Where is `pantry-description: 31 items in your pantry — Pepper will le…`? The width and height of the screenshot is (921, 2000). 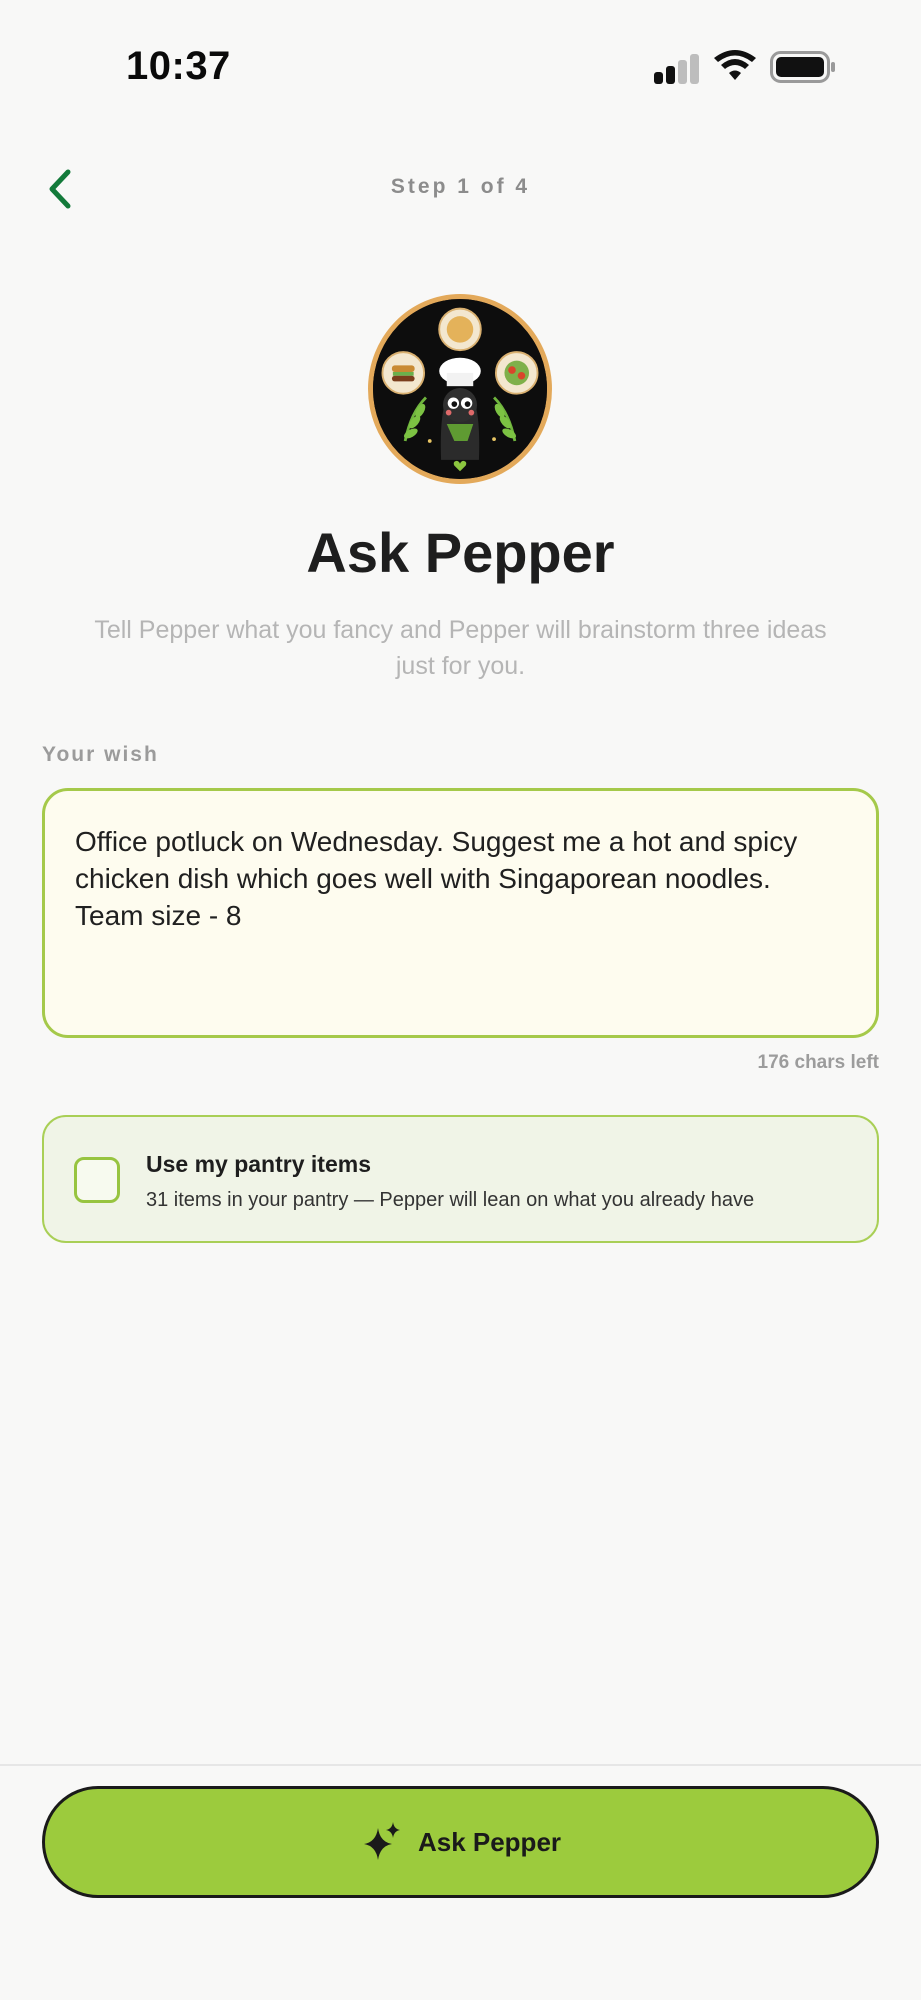 pantry-description: 31 items in your pantry — Pepper will le… is located at coordinates (450, 1200).